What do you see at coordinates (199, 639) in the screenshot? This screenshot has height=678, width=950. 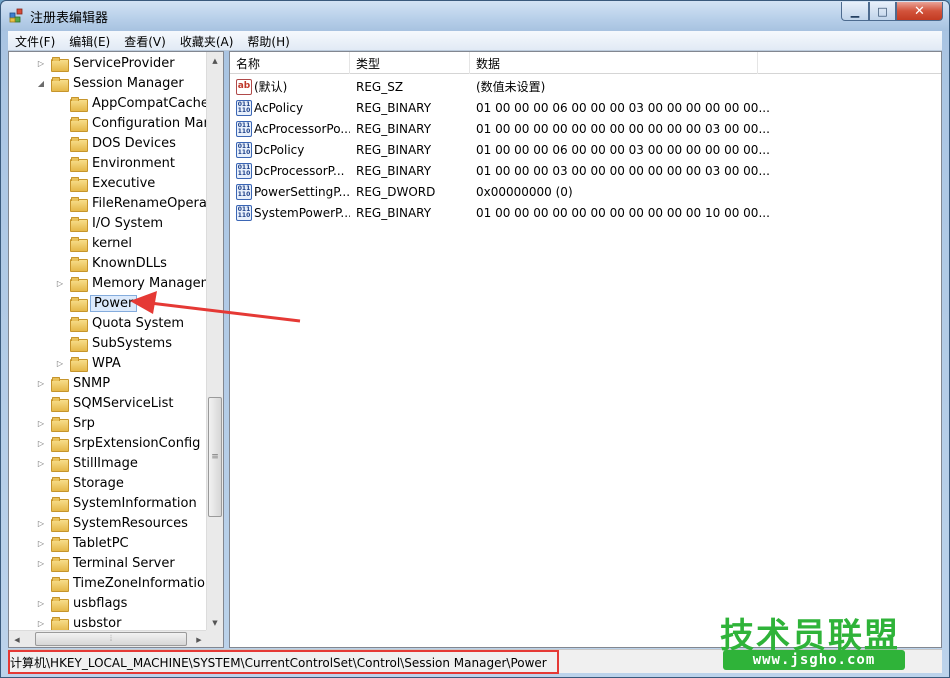 I see `scroll-right-icon: ▶` at bounding box center [199, 639].